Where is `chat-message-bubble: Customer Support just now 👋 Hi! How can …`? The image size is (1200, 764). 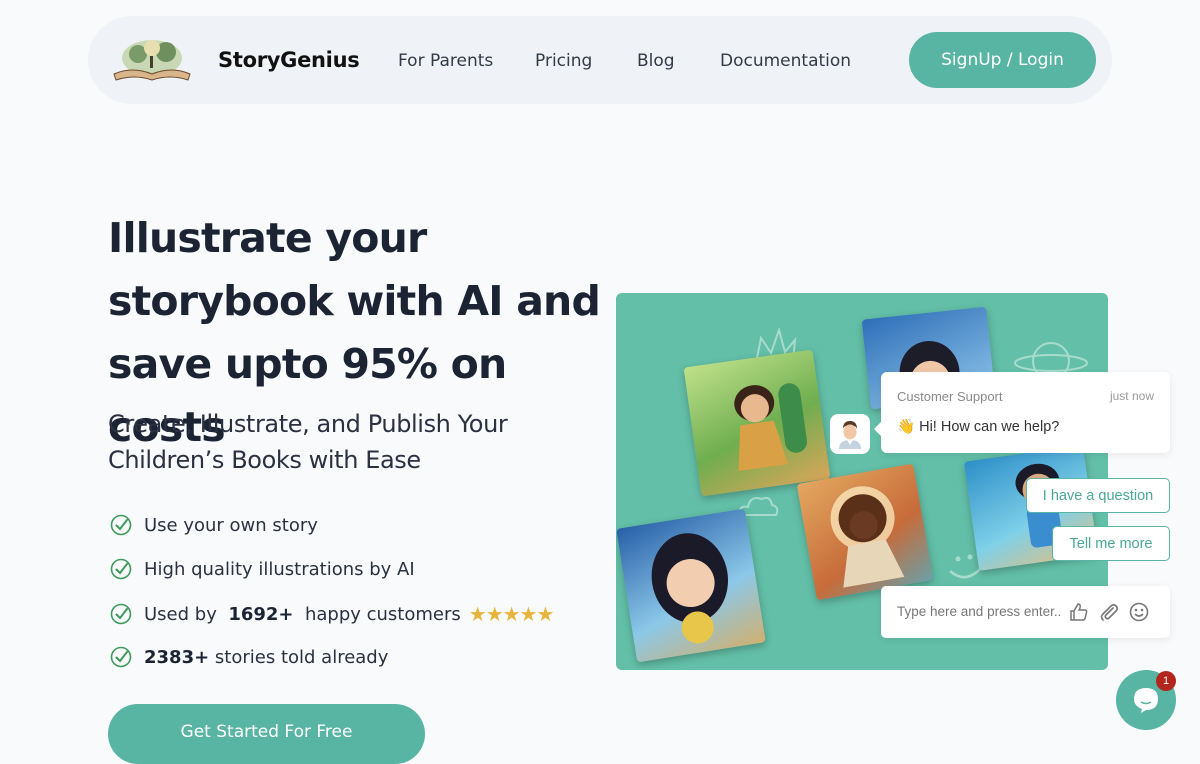 chat-message-bubble: Customer Support just now 👋 Hi! How can … is located at coordinates (1022, 412).